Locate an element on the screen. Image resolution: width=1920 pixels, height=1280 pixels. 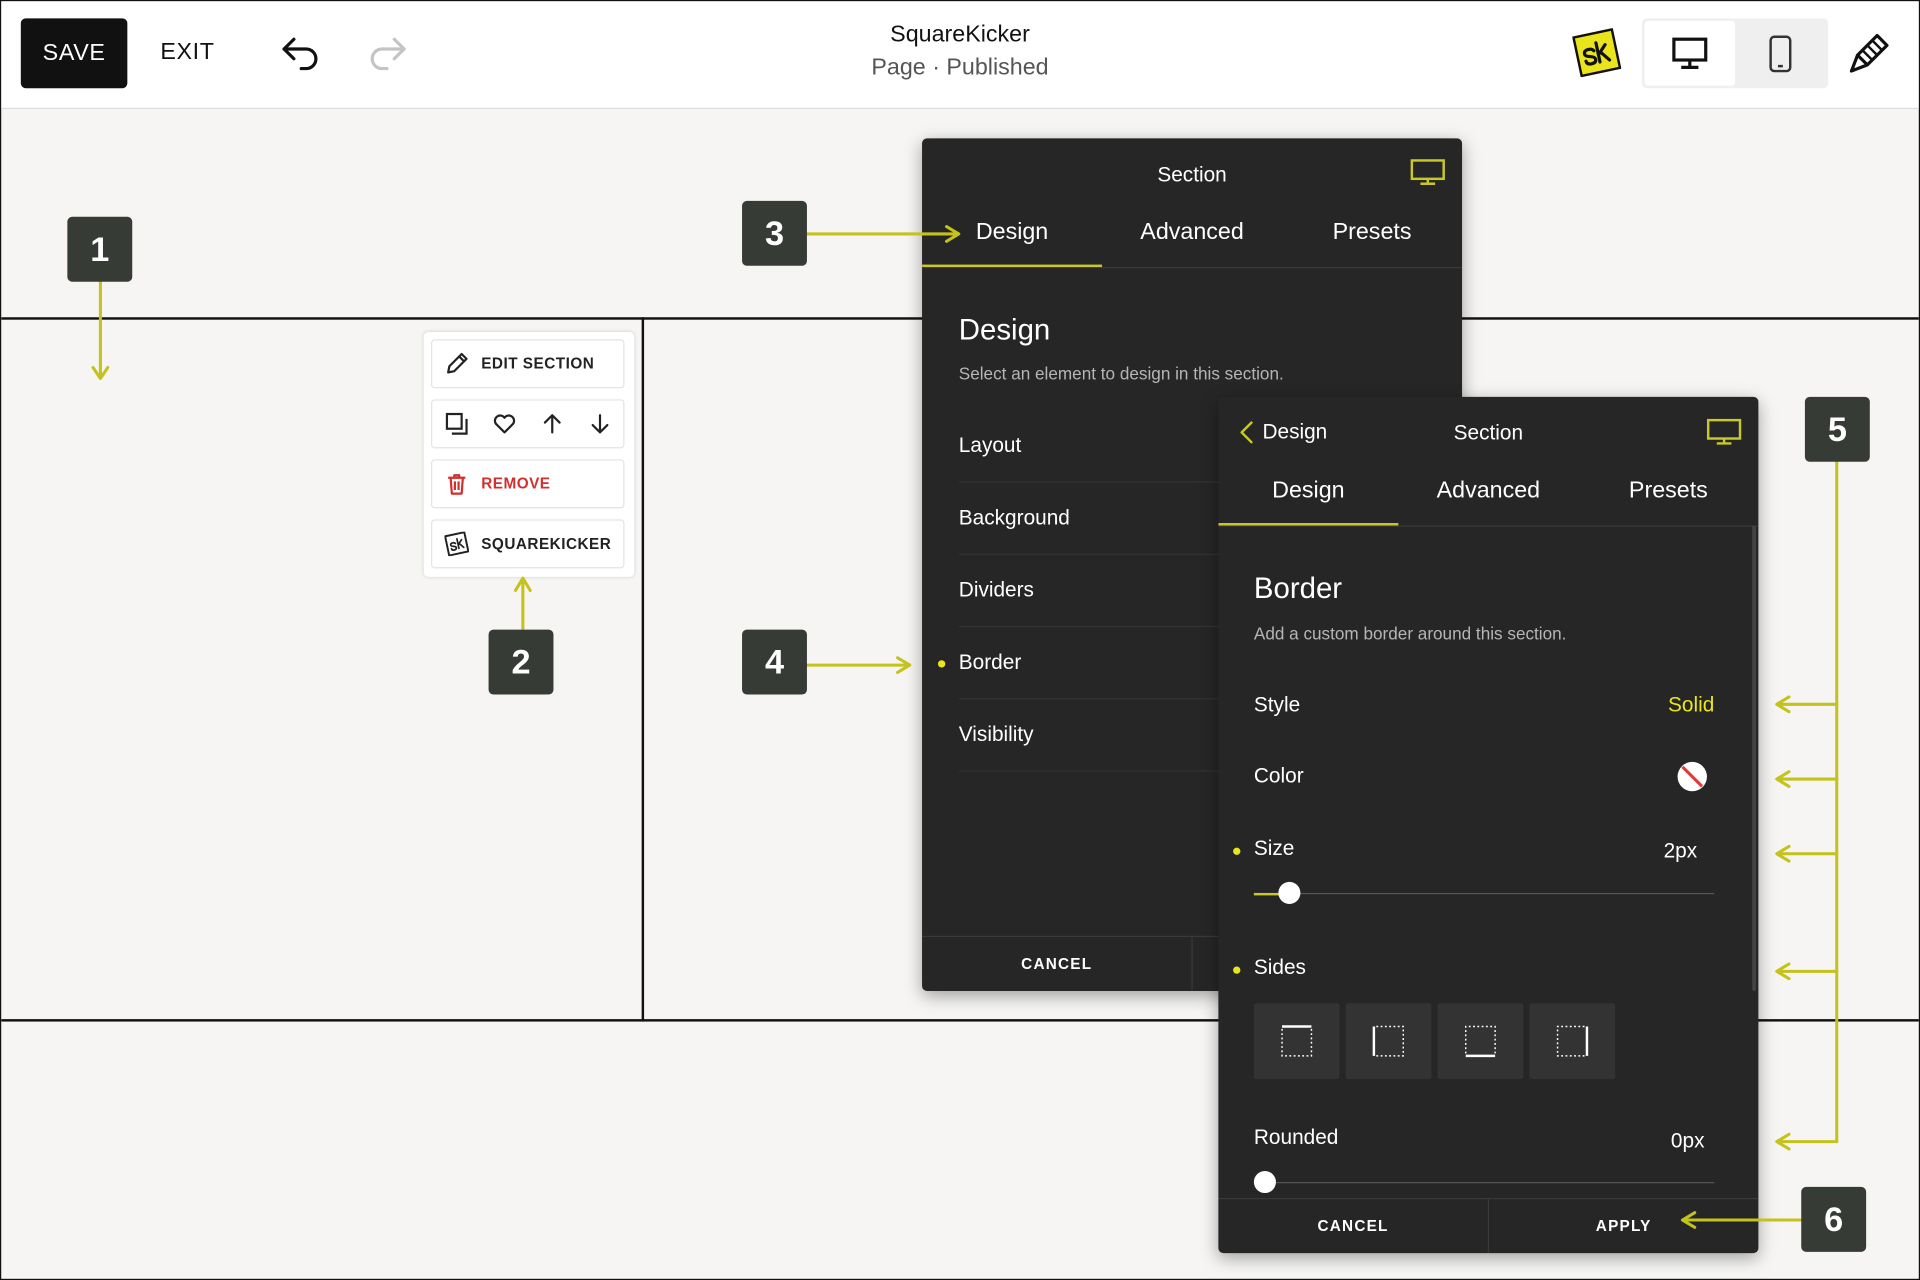
arrow-5-color is located at coordinates (1807, 779).